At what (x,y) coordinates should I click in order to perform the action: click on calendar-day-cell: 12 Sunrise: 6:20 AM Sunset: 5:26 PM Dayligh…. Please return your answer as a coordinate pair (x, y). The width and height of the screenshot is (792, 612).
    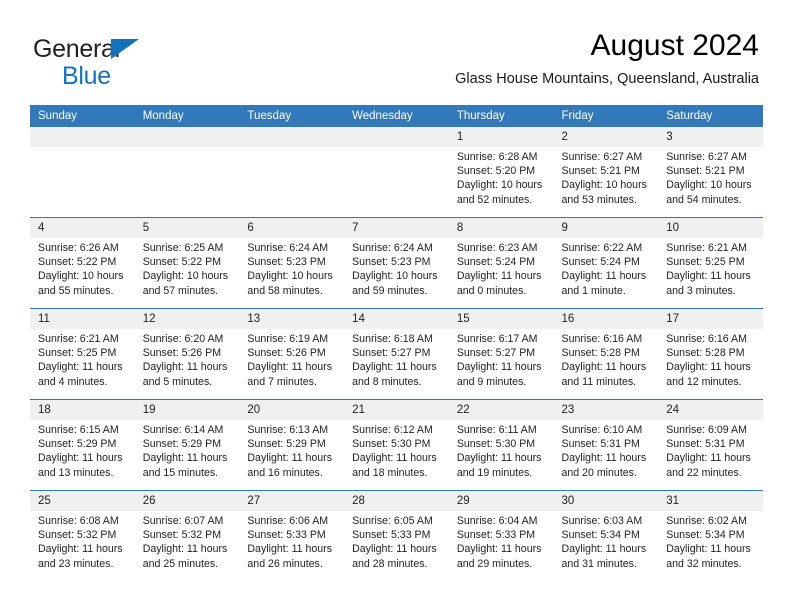
    Looking at the image, I should click on (187, 354).